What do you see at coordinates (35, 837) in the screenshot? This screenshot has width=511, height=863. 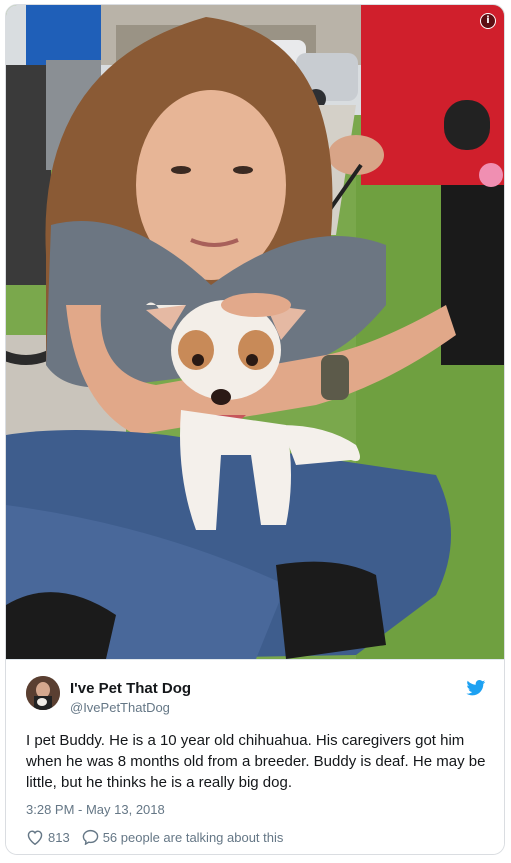 I see `heart-icon` at bounding box center [35, 837].